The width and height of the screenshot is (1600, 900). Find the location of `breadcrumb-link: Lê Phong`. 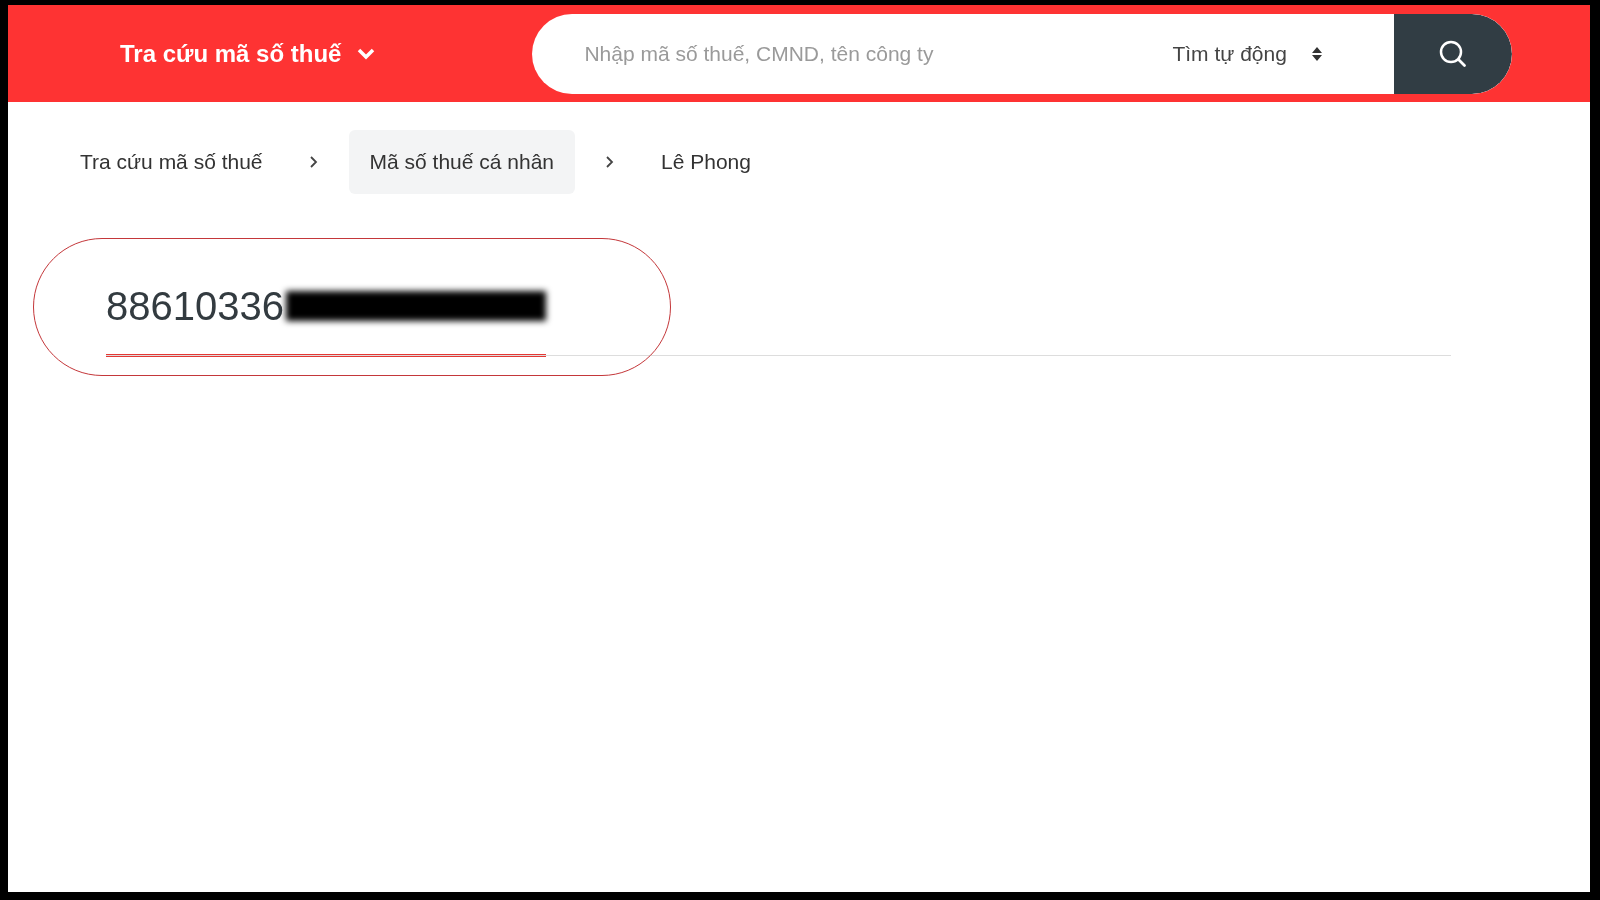

breadcrumb-link: Lê Phong is located at coordinates (706, 162).